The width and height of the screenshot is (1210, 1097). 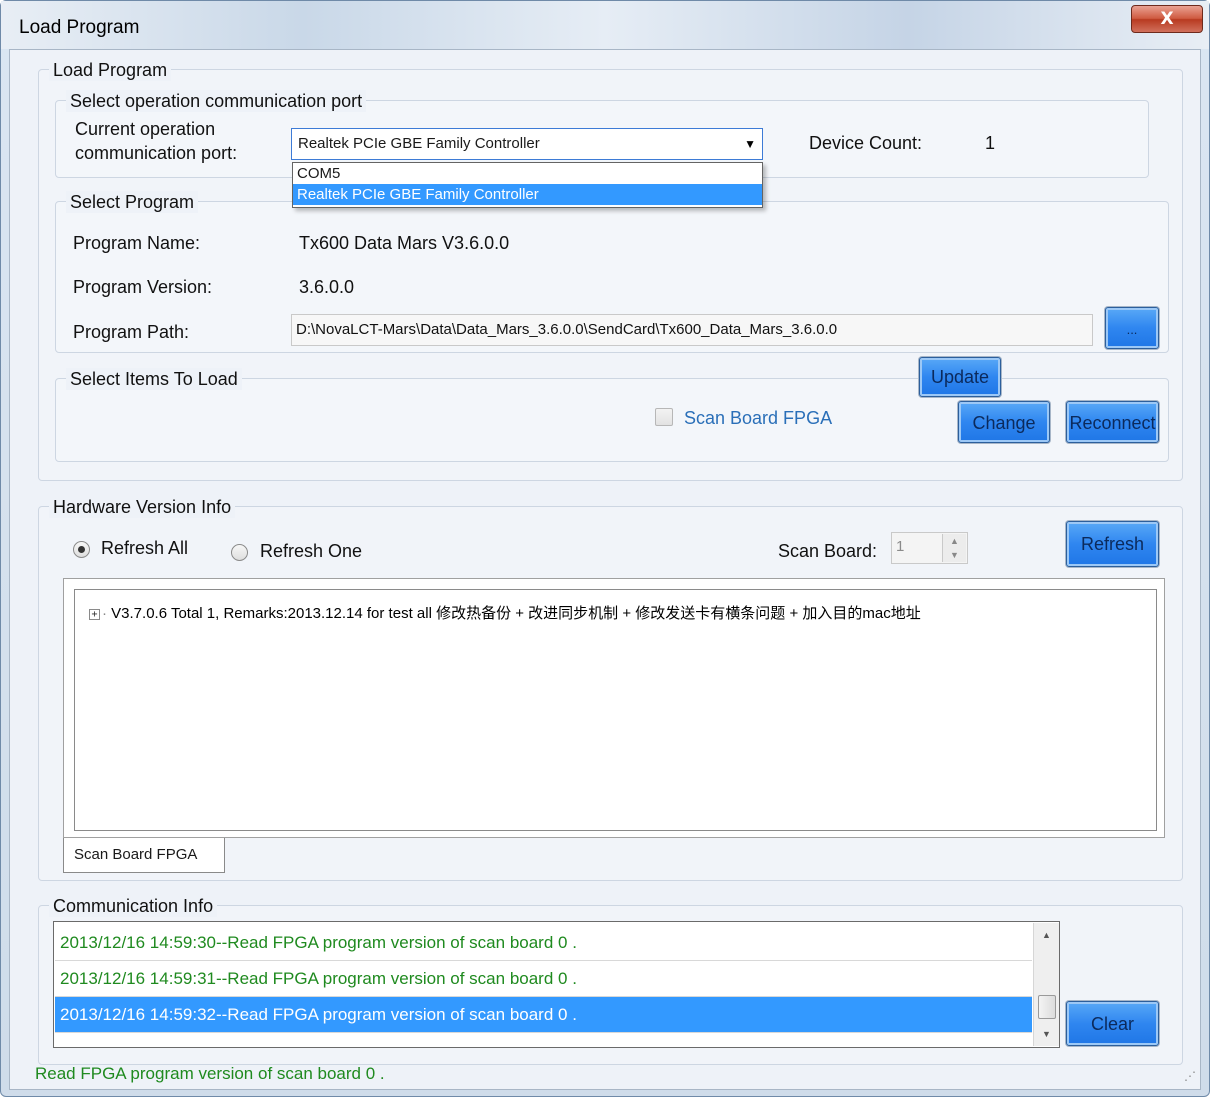 What do you see at coordinates (144, 548) in the screenshot?
I see `refresh-all-label: Refresh All` at bounding box center [144, 548].